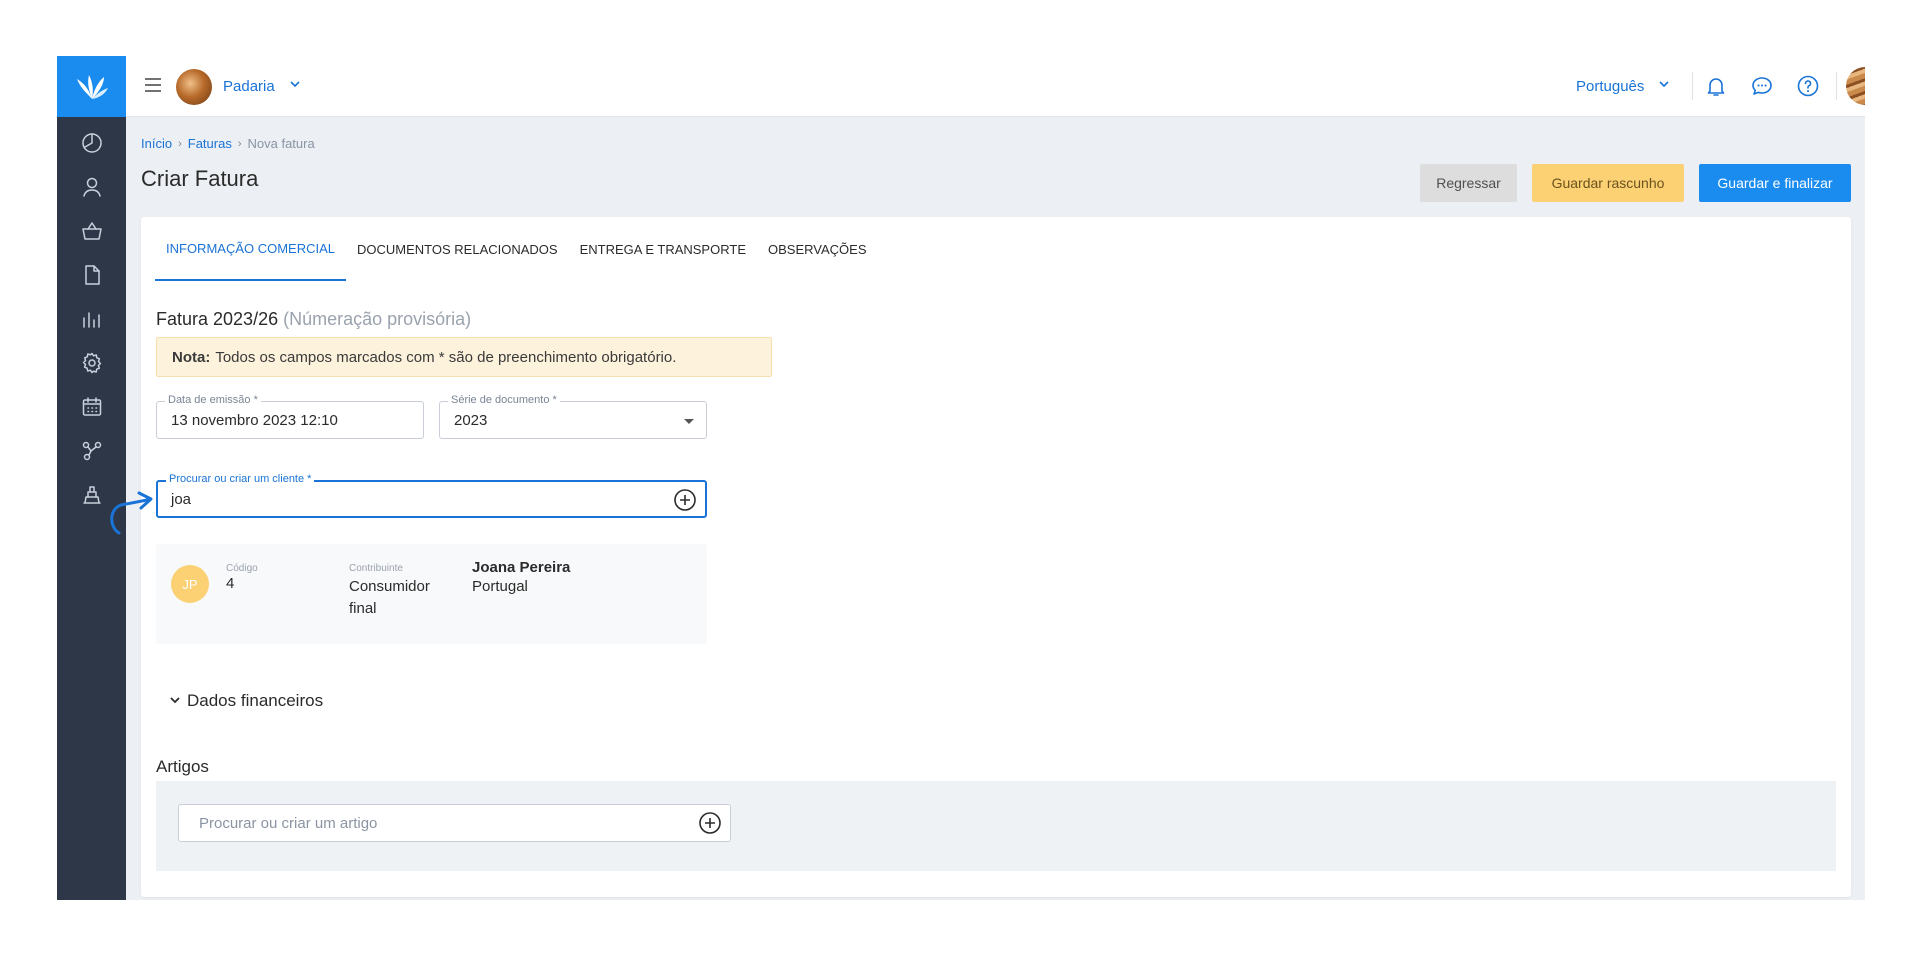  What do you see at coordinates (153, 85) in the screenshot?
I see `menu-toggle-icon` at bounding box center [153, 85].